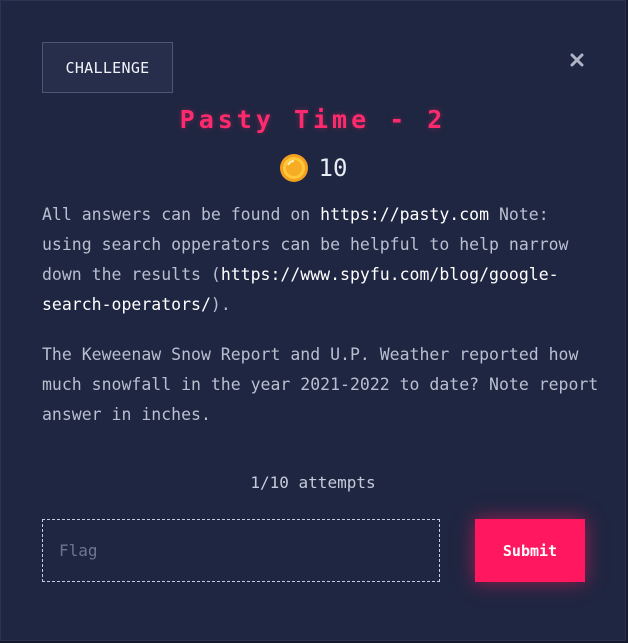  I want to click on description-text: All answers can be found on, so click(181, 214).